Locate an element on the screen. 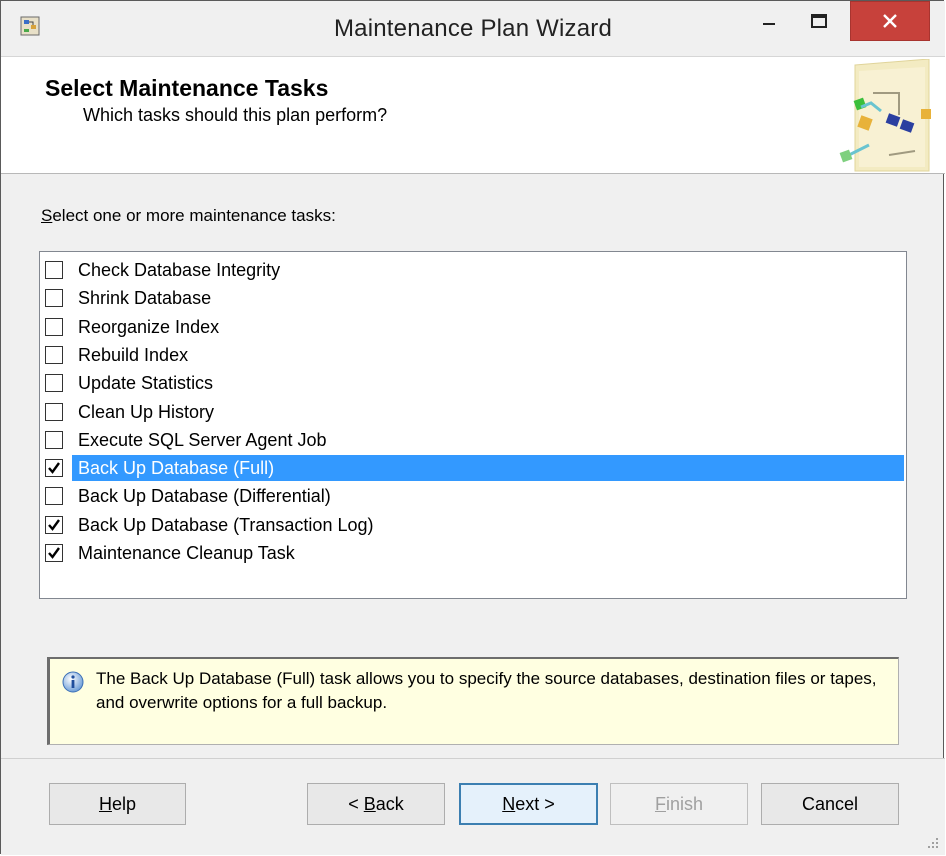  task-label: Rebuild Index is located at coordinates (133, 354).